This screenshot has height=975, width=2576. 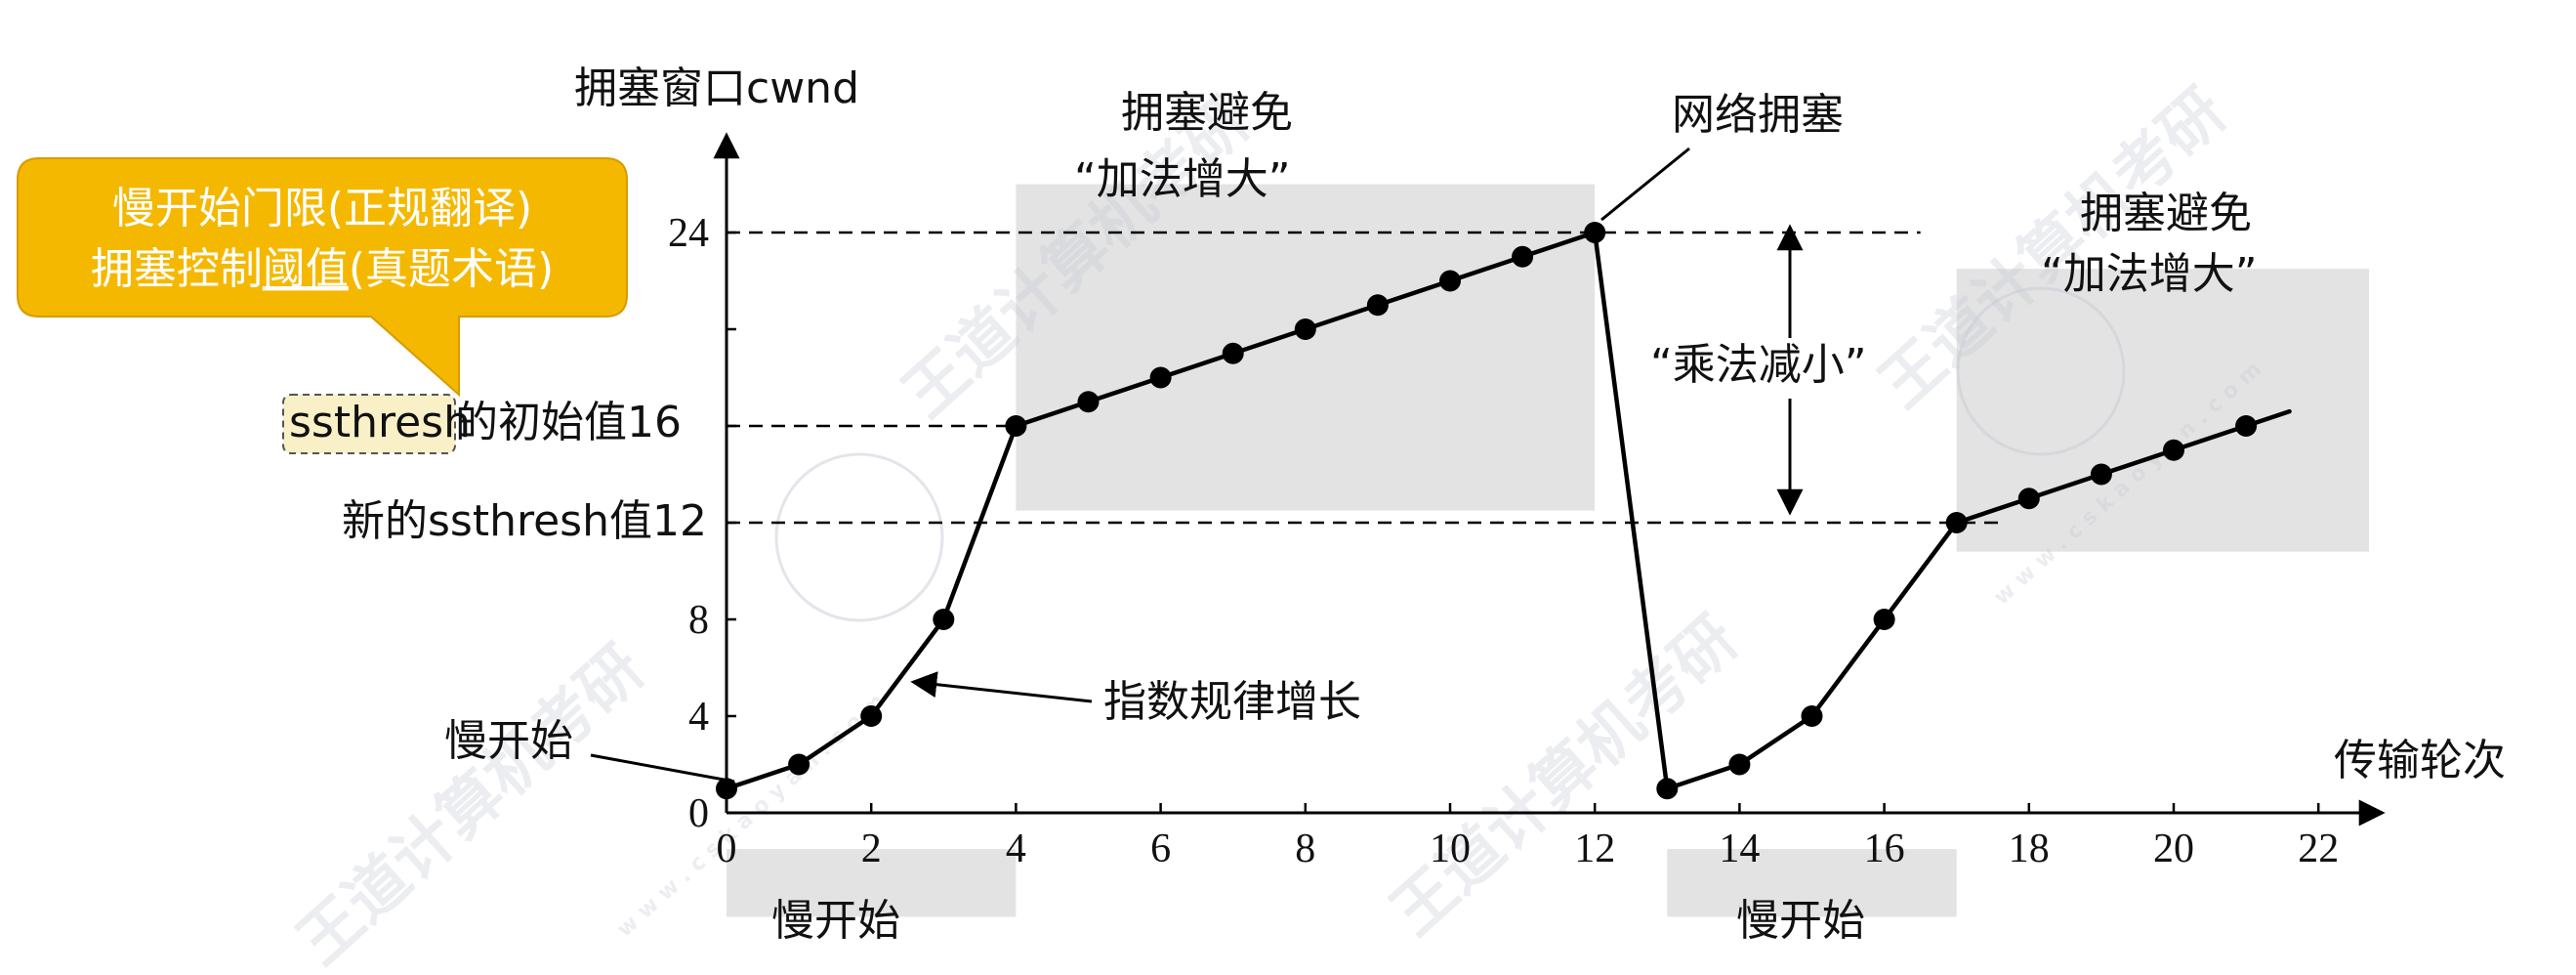 I want to click on ssthresh-initial-word: ssthresh, so click(x=380, y=423).